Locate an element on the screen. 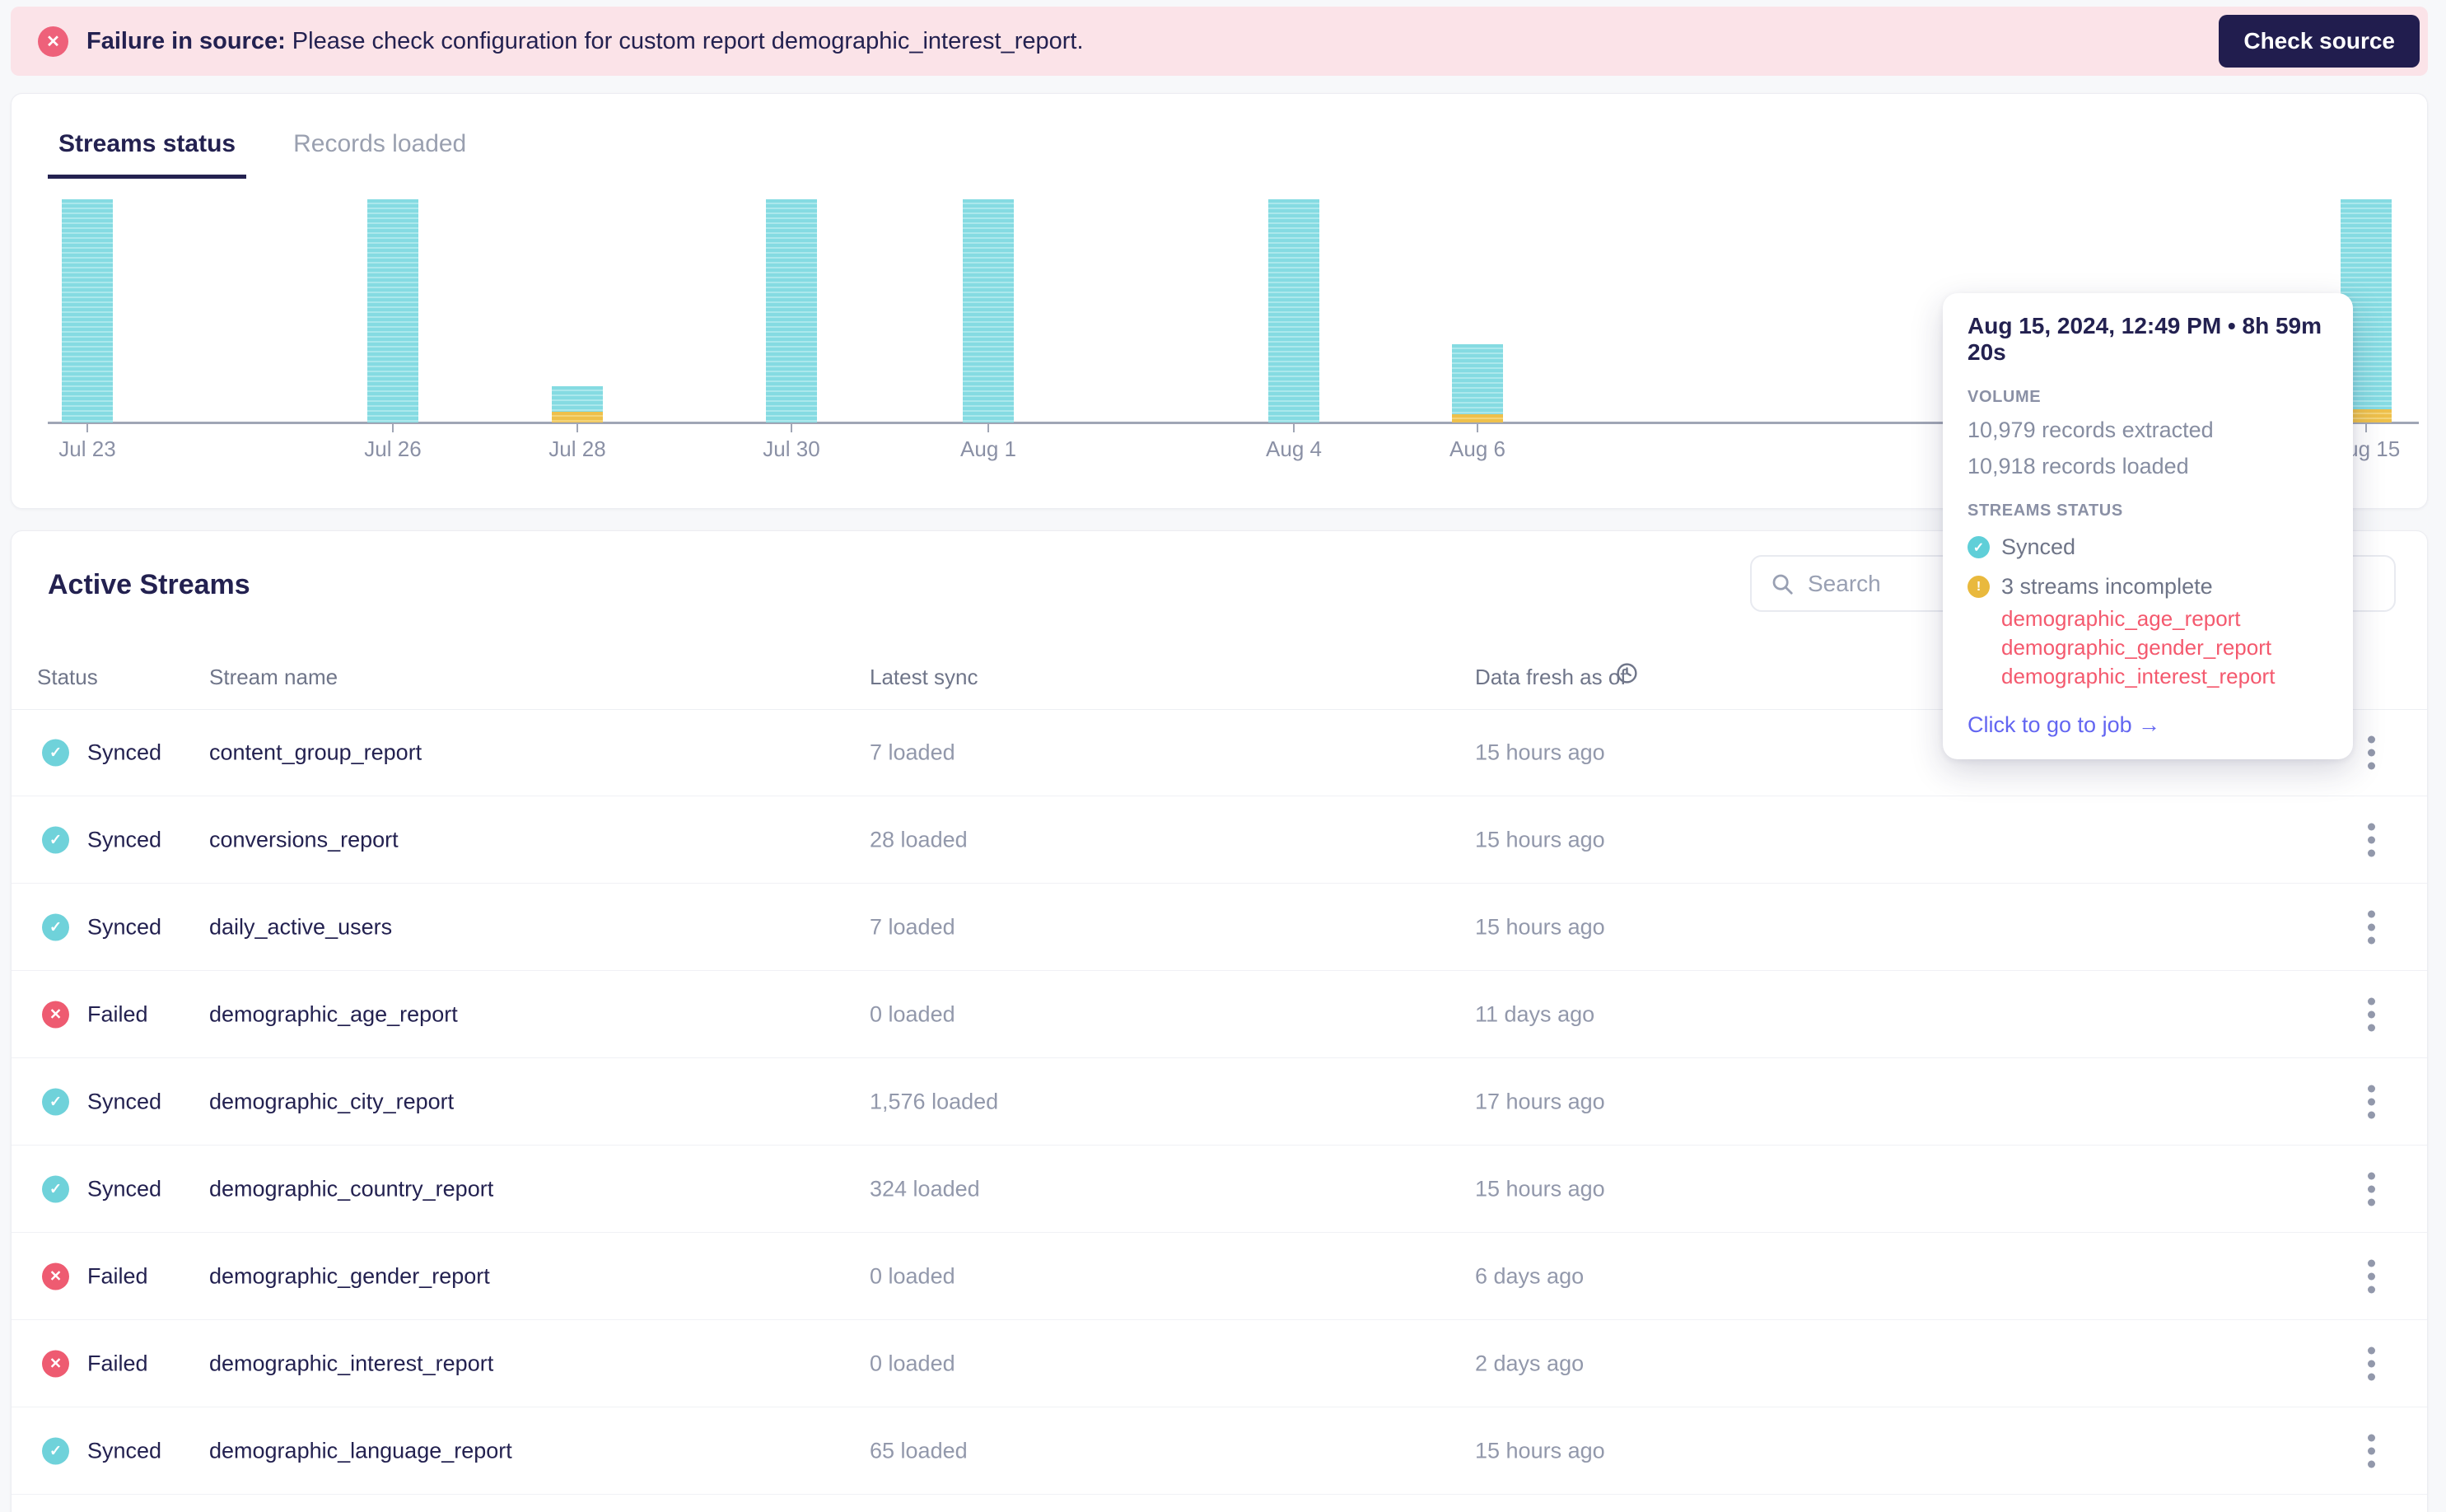  incomplete-stream-link: demographic_gender_report is located at coordinates (2164, 647).